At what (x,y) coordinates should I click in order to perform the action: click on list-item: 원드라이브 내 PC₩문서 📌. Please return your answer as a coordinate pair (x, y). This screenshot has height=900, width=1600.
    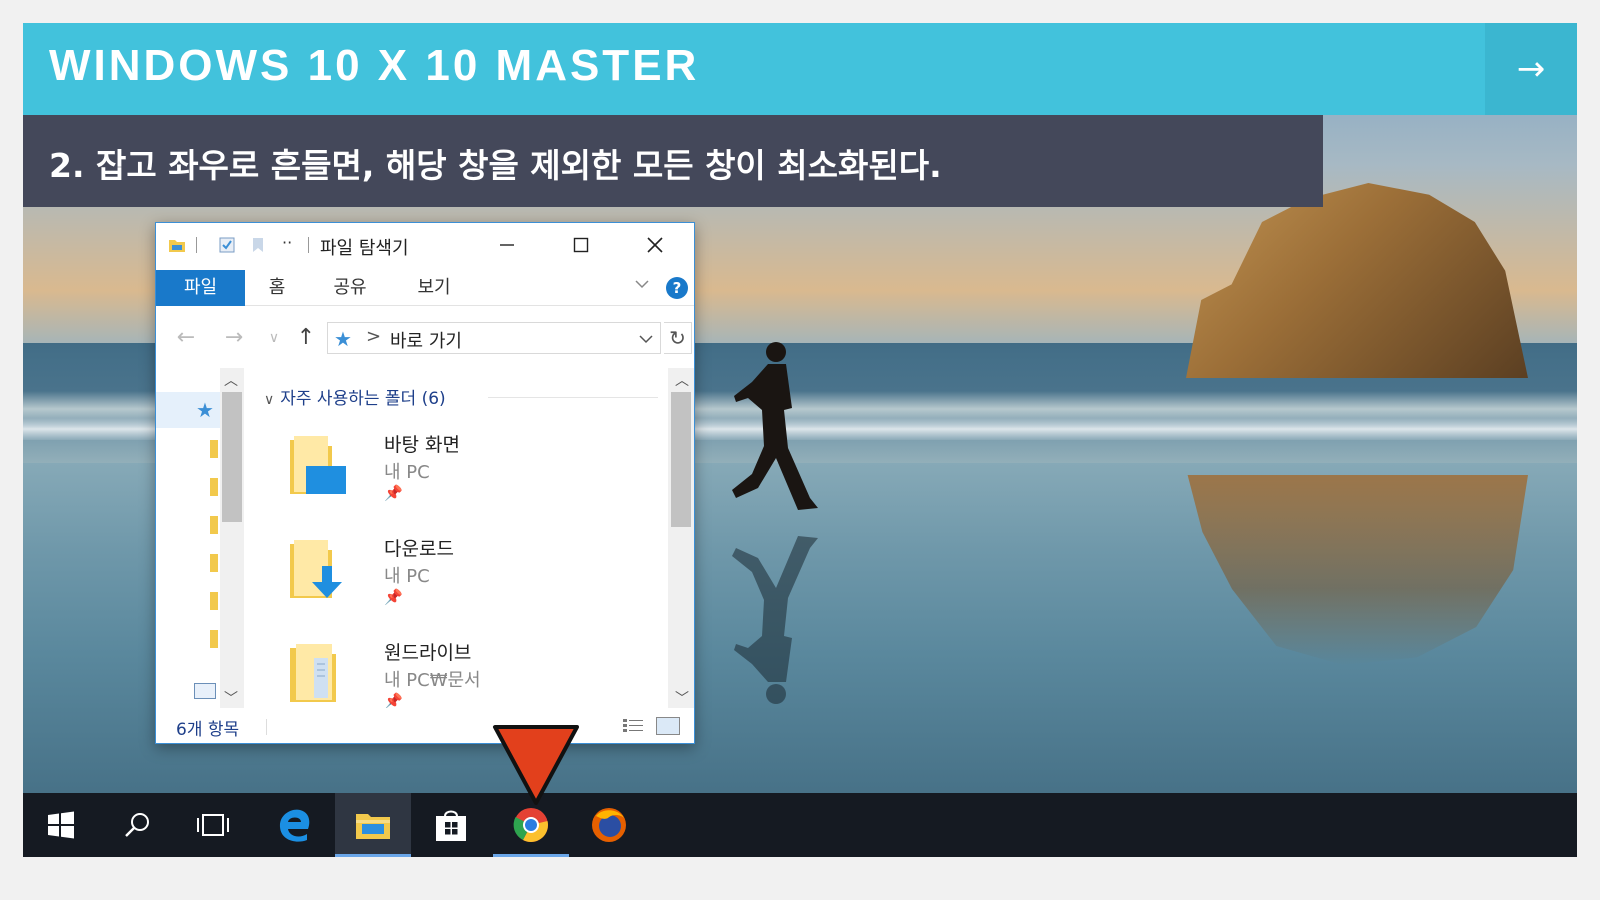
    Looking at the image, I should click on (468, 673).